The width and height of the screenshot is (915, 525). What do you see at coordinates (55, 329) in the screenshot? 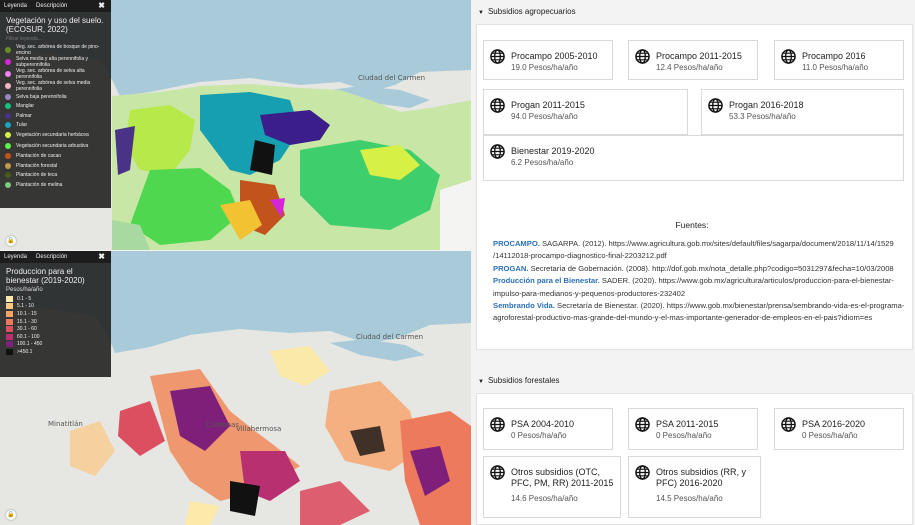
I see `legend-row: 30.1 - 60` at bounding box center [55, 329].